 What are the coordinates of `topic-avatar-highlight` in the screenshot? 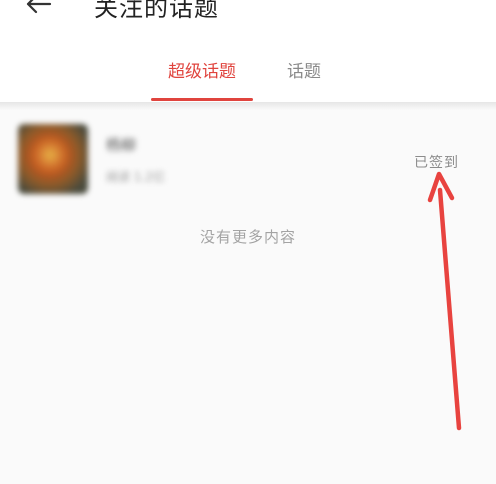 It's located at (50, 155).